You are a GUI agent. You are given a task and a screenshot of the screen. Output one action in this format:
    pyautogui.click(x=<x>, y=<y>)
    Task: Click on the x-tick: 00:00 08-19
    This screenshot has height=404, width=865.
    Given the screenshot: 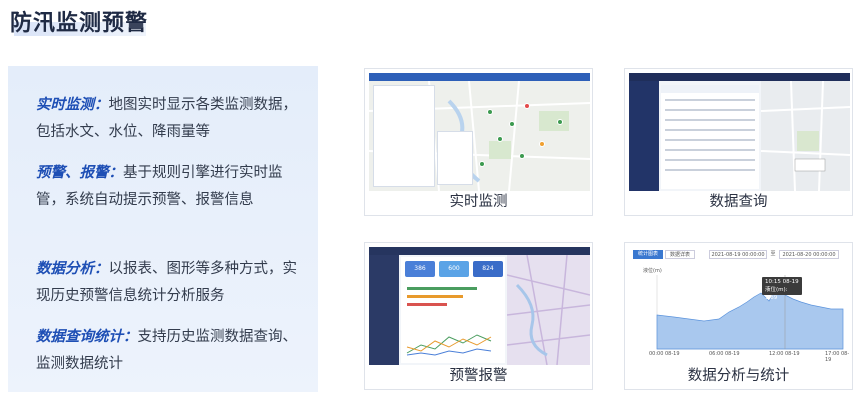 What is the action you would take?
    pyautogui.click(x=664, y=354)
    